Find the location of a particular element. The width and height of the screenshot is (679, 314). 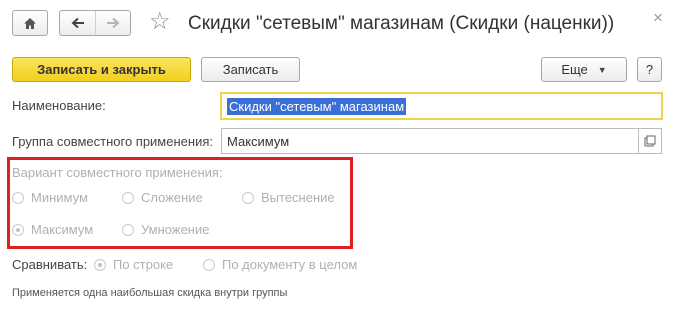

compare-option-by-document: По документу в целом is located at coordinates (280, 264).